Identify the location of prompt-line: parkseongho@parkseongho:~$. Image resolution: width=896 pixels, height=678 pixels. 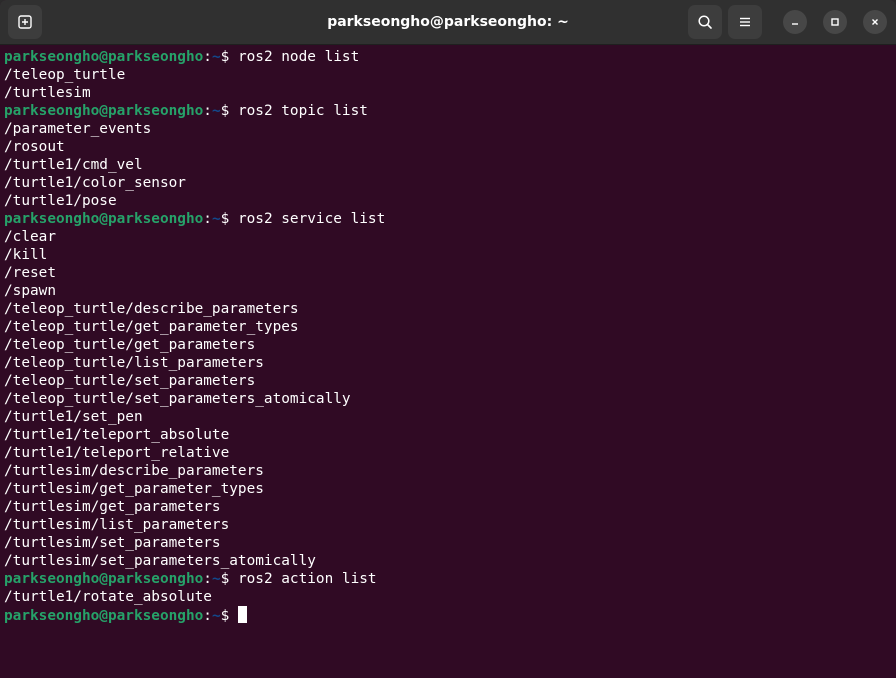
(448, 615).